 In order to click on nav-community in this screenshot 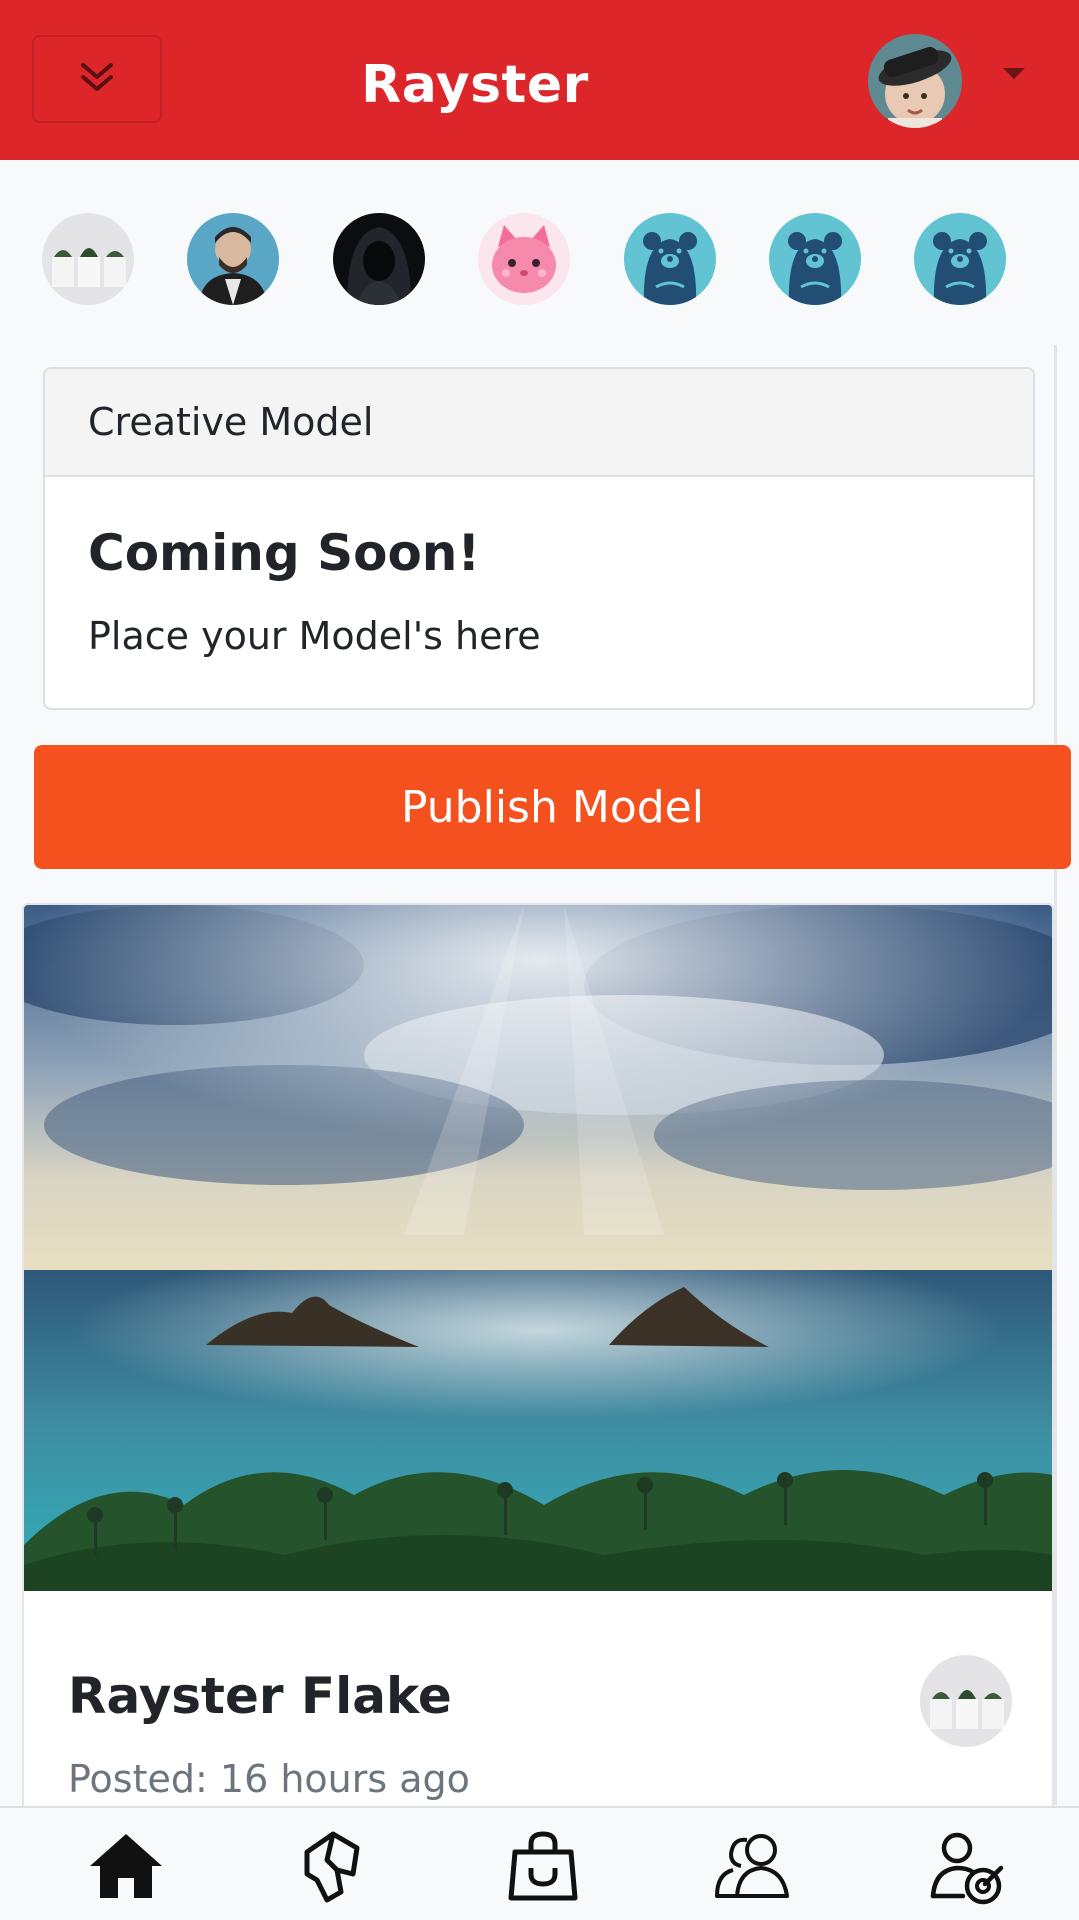, I will do `click(753, 1875)`.